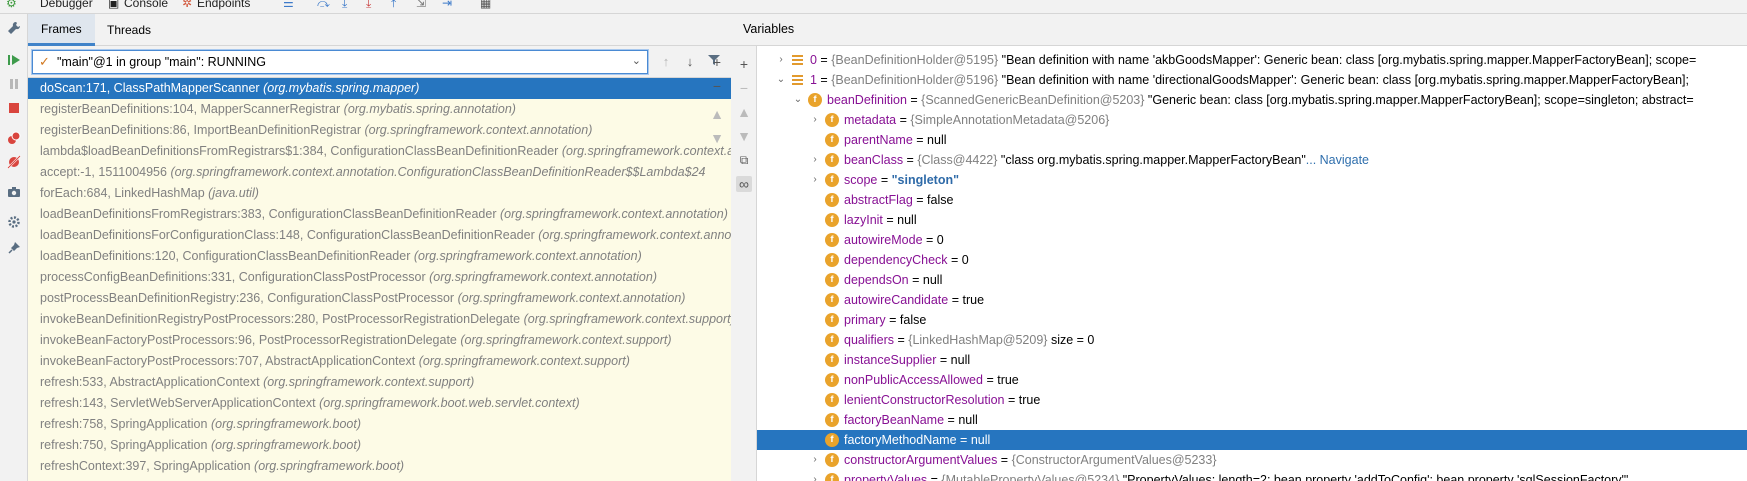 The height and width of the screenshot is (481, 1747). I want to click on variable-node: f factoryMethodName = null, so click(1252, 440).